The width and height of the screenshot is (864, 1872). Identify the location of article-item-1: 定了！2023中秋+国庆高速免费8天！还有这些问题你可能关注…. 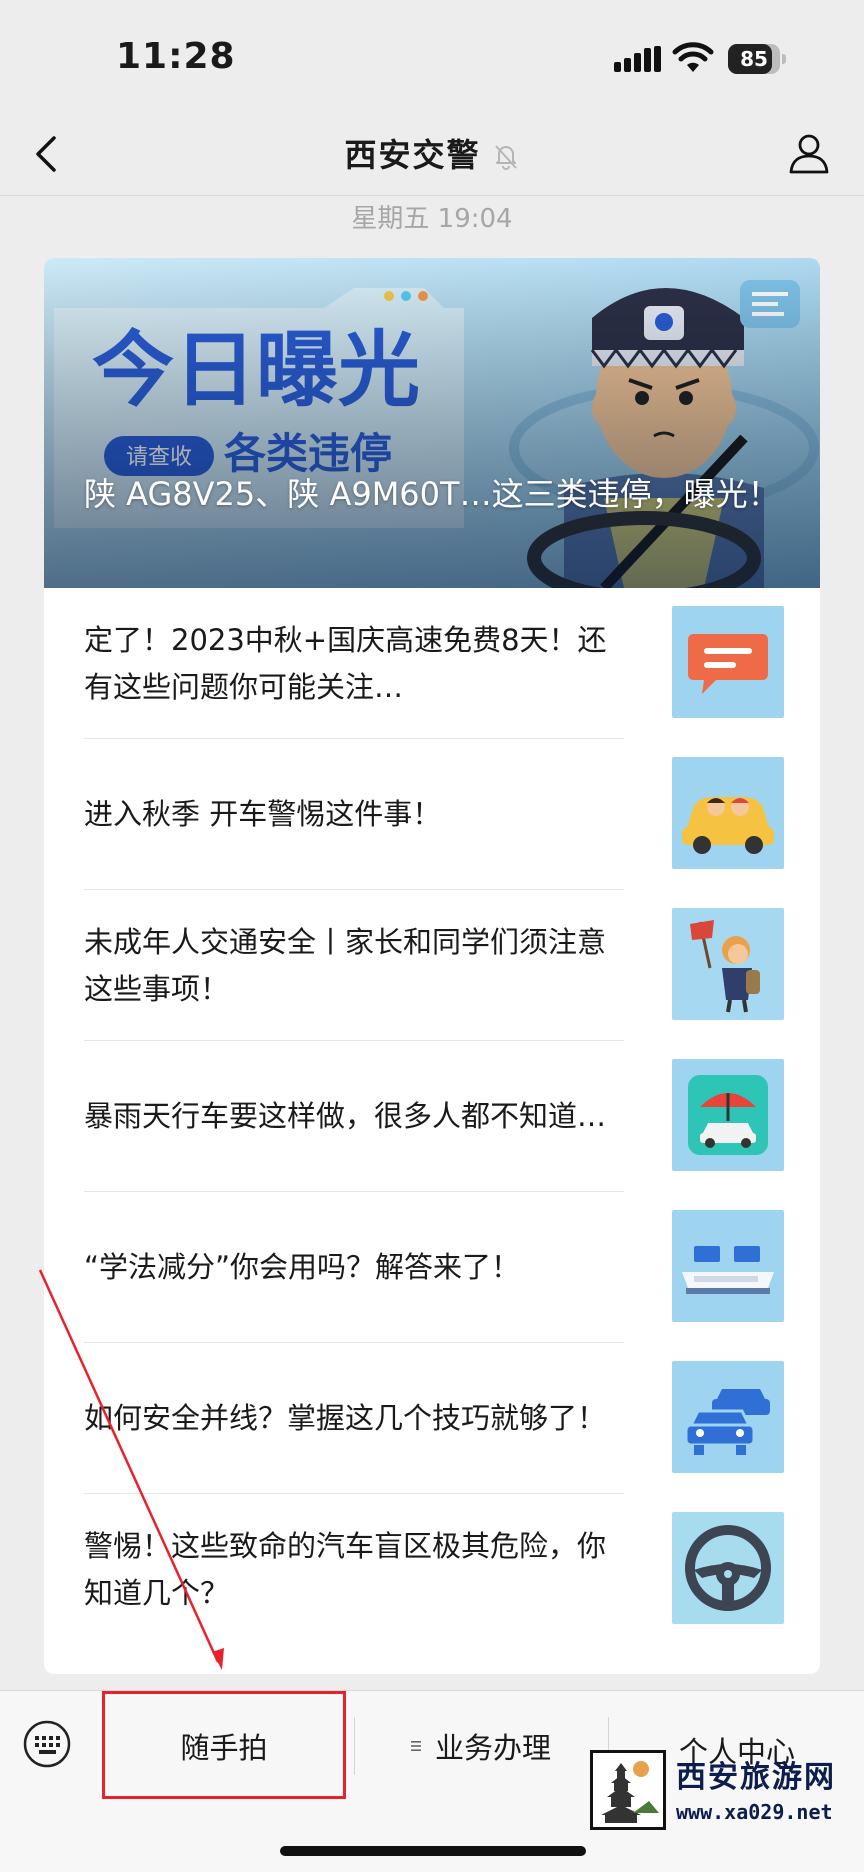
(434, 663).